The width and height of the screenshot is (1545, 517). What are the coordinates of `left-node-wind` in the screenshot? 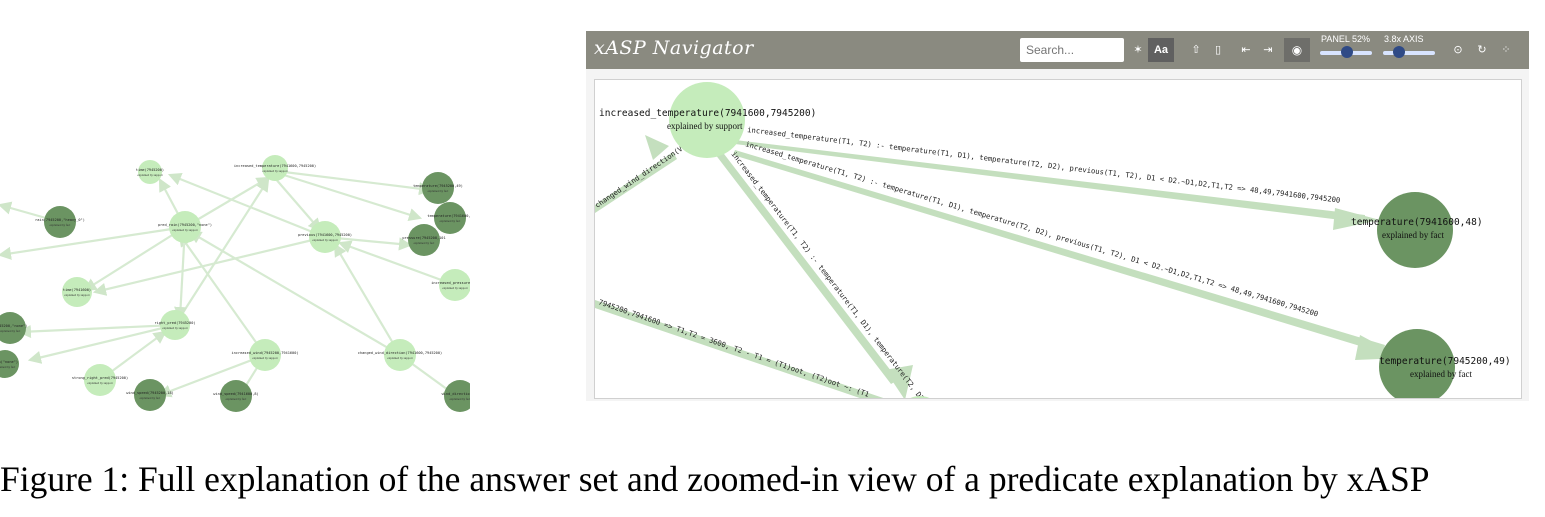 It's located at (265, 355).